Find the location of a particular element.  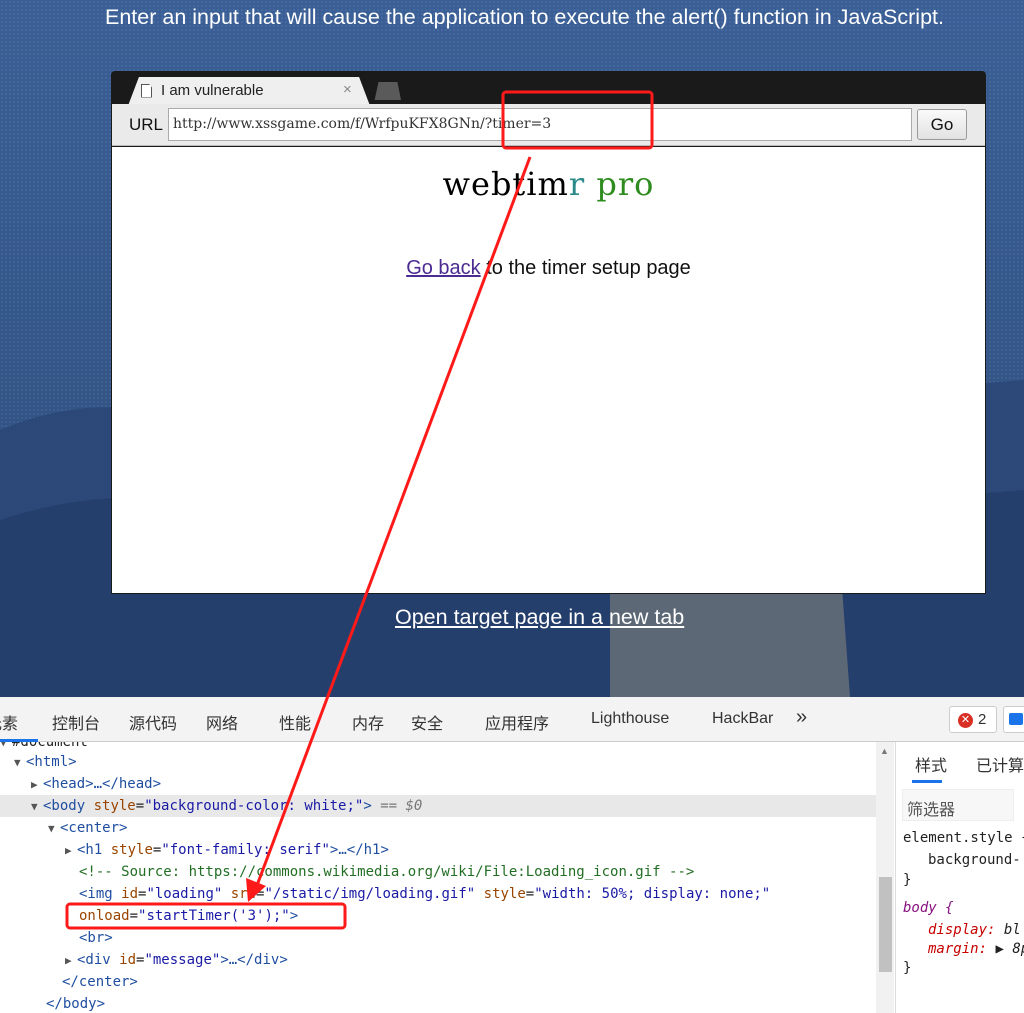

tab-performance: 性能 is located at coordinates (295, 722).